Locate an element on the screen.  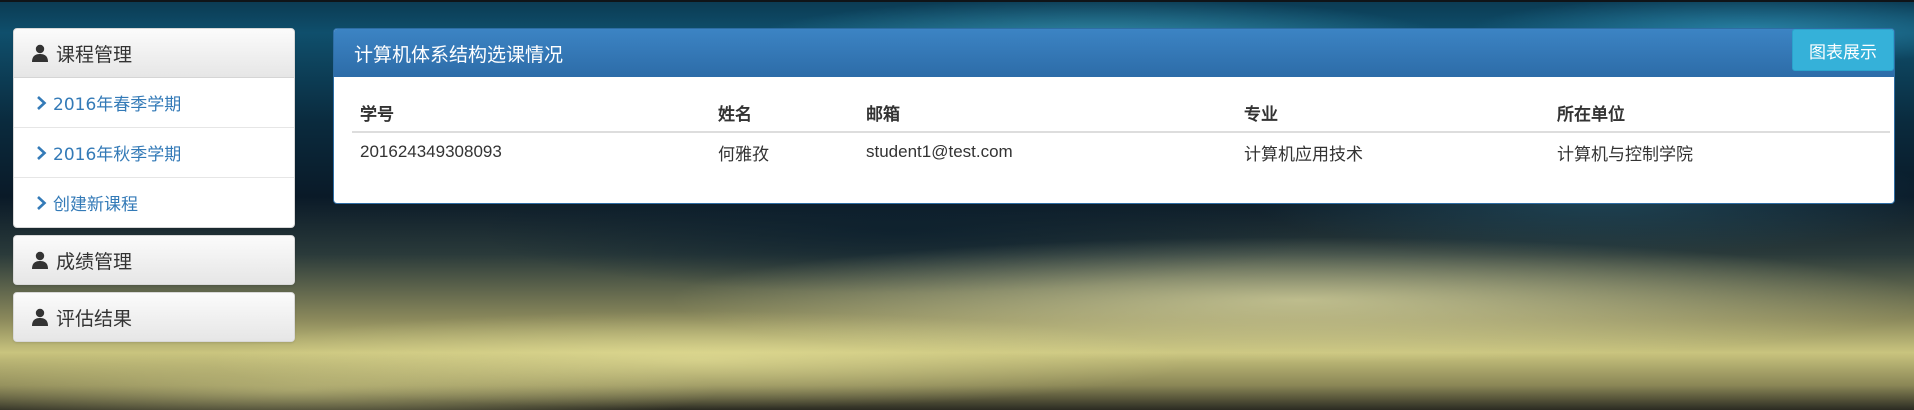
column-header-name: 姓名 is located at coordinates (784, 113).